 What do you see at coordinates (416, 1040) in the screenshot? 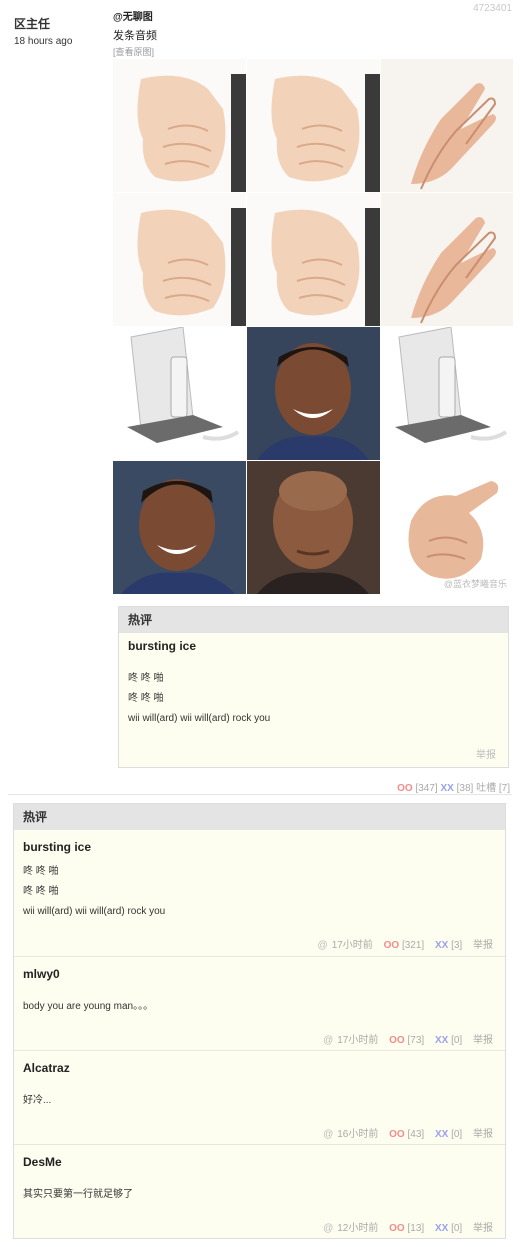
I see `oo-count: [73]` at bounding box center [416, 1040].